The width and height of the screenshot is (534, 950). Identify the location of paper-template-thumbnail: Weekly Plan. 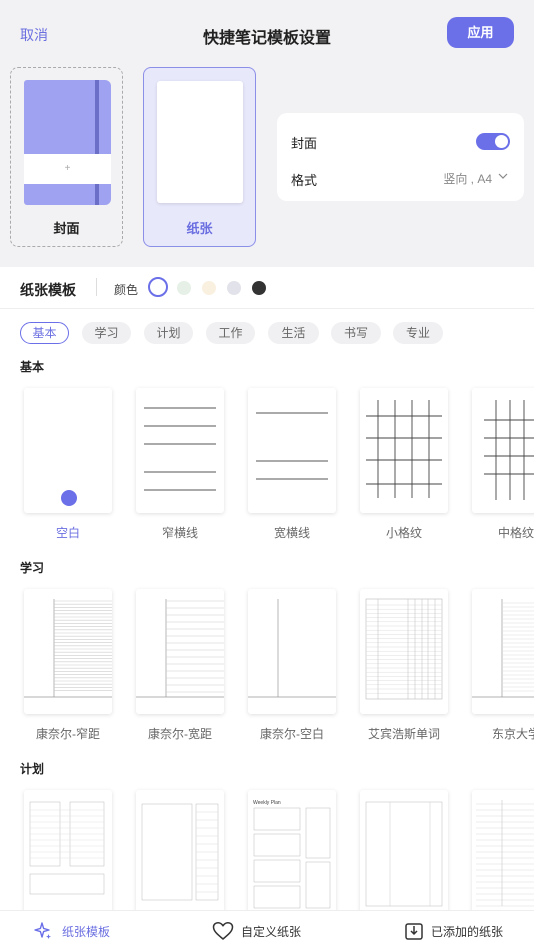
(292, 852).